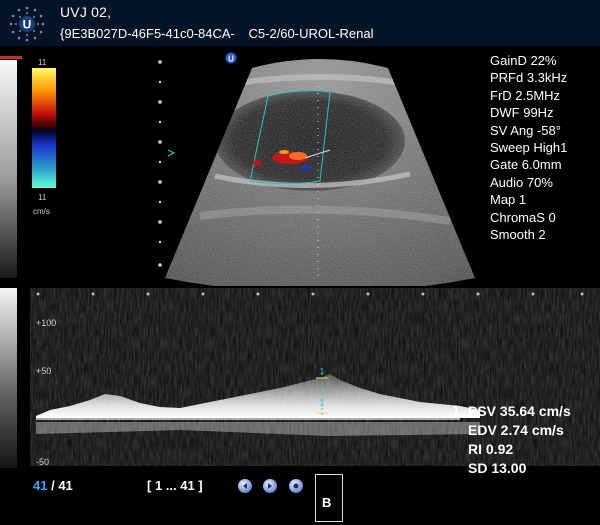 Image resolution: width=600 pixels, height=525 pixels. Describe the element at coordinates (42, 197) in the screenshot. I see `color-scale-min: 11` at that location.